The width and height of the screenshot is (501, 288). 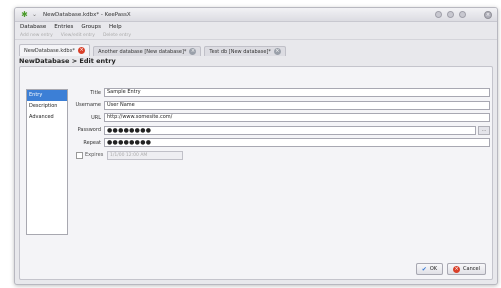 I want to click on title-bar: ✱ ⌄ NewDatabase.kdbx* - KeePassX ×, so click(x=256, y=15).